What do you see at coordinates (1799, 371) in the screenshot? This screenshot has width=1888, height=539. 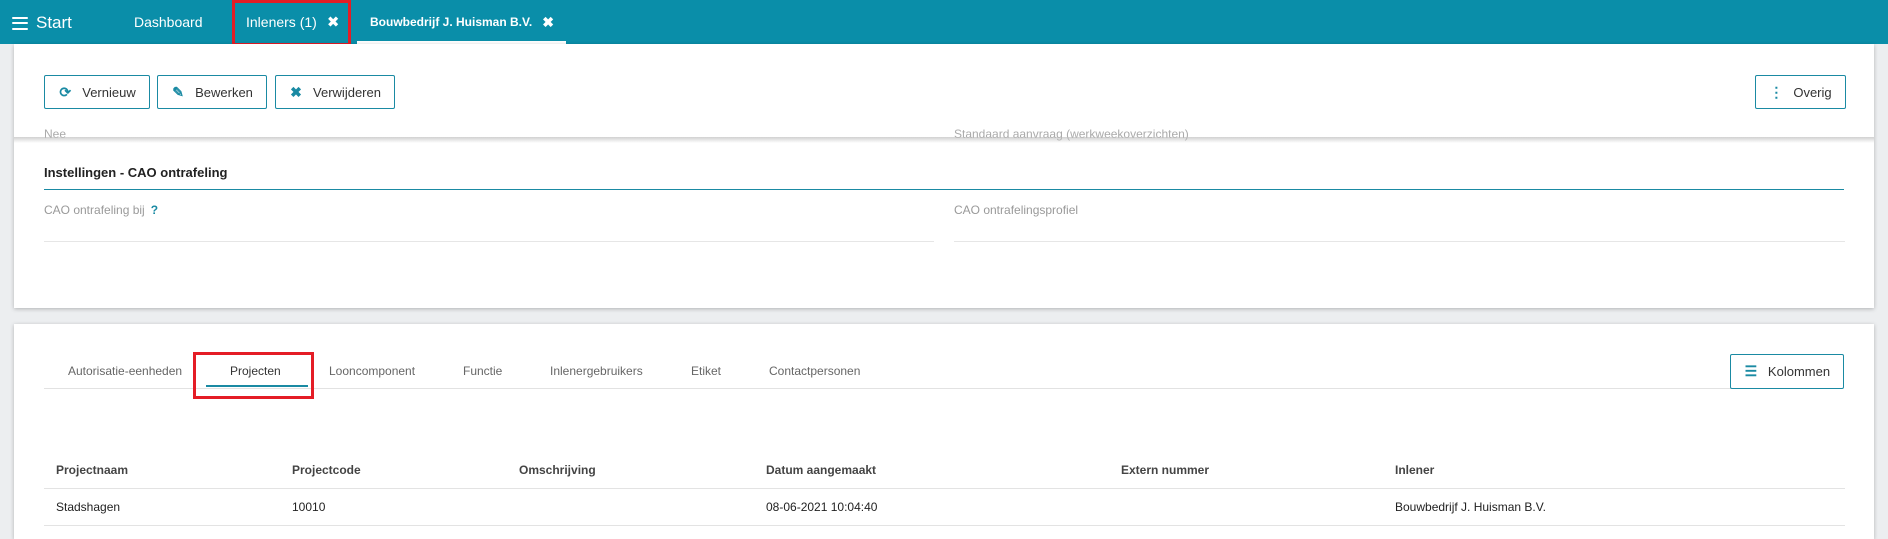 I see `button-label: Kolommen` at bounding box center [1799, 371].